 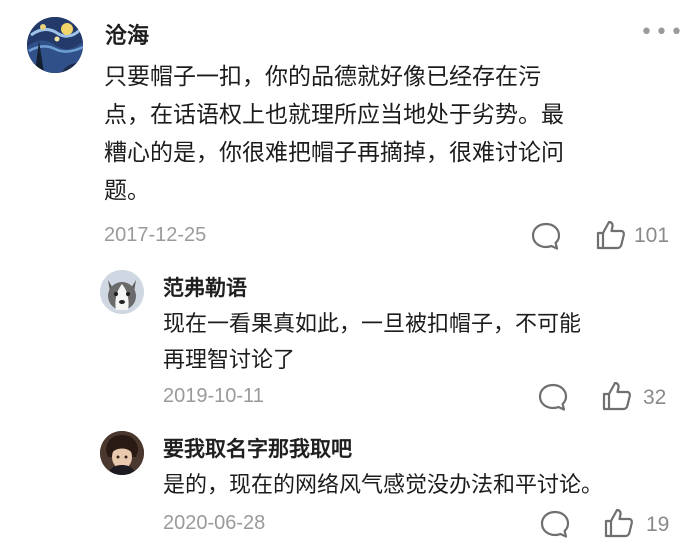 What do you see at coordinates (658, 524) in the screenshot?
I see `like-count: 19` at bounding box center [658, 524].